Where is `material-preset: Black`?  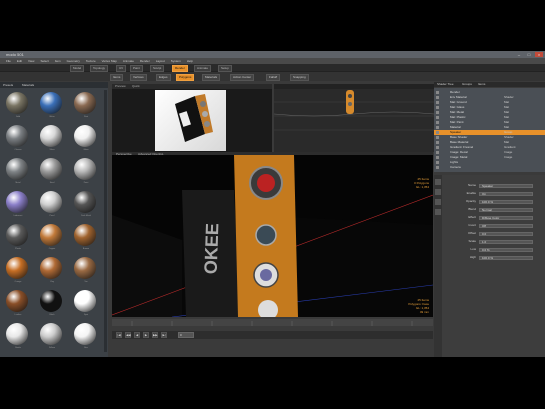 material-preset: Black is located at coordinates (52, 304).